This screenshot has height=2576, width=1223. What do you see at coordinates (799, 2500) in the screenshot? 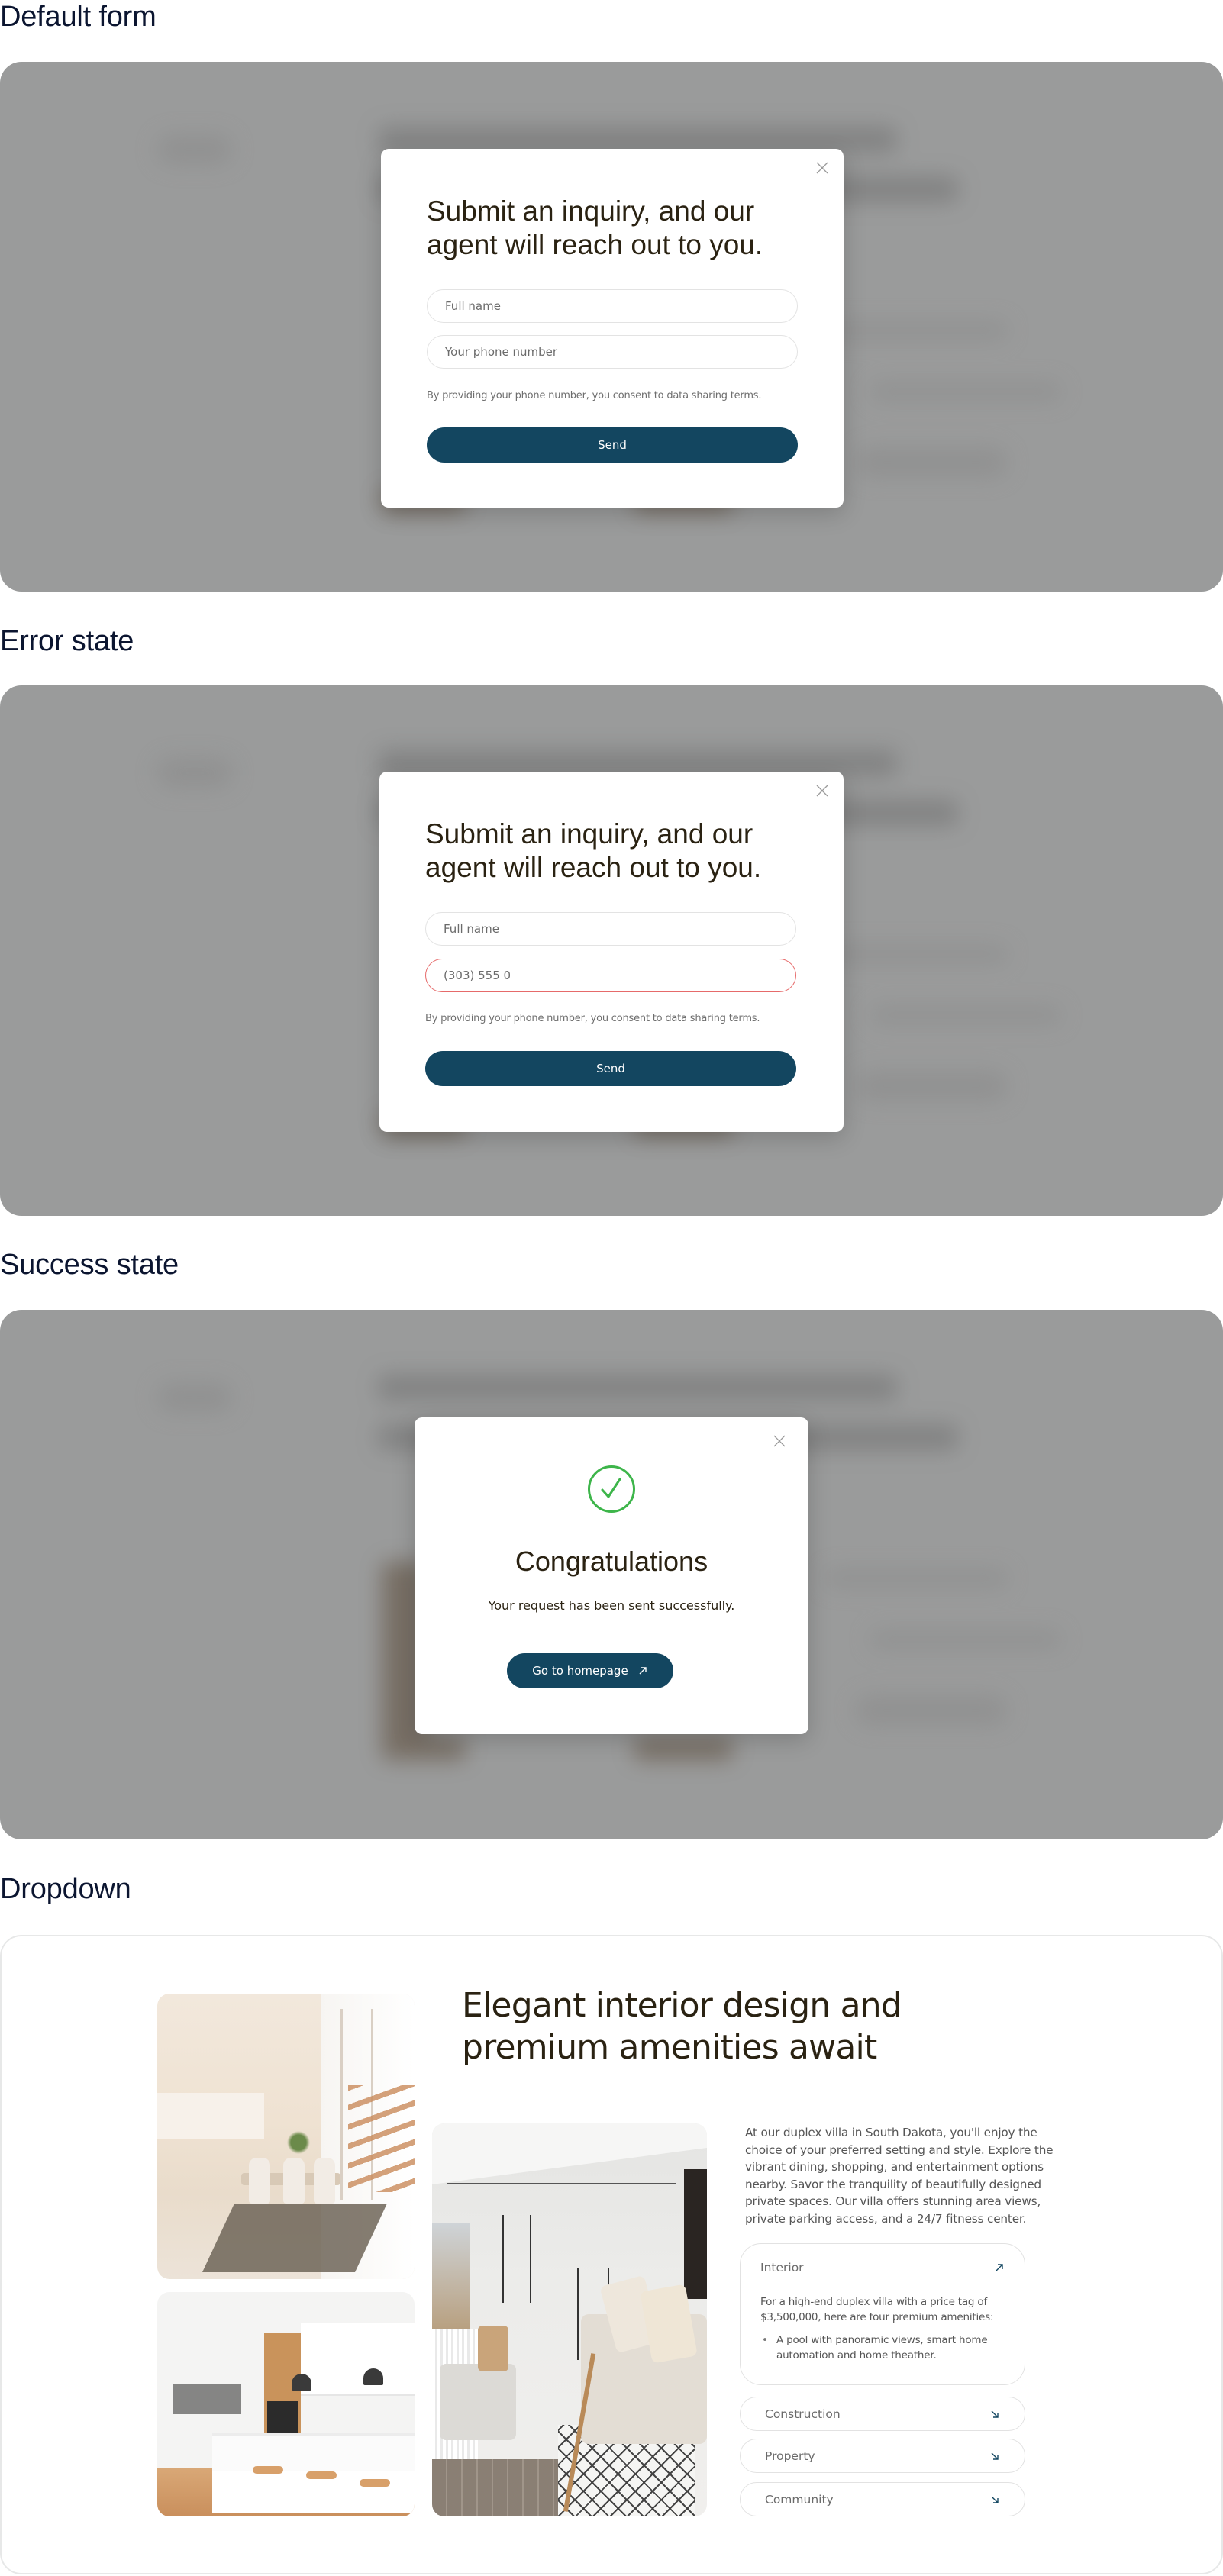
I see `accordion-title: Community` at bounding box center [799, 2500].